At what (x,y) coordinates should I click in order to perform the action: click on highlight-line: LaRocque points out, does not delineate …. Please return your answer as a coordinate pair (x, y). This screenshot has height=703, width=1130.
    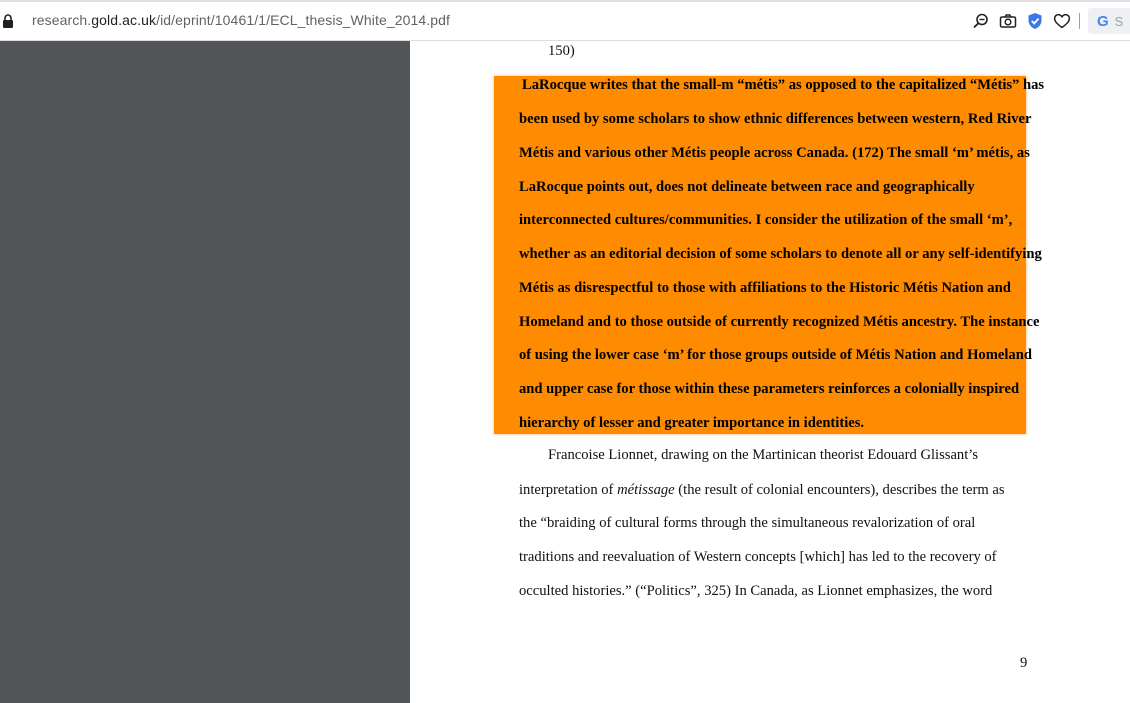
    Looking at the image, I should click on (747, 187).